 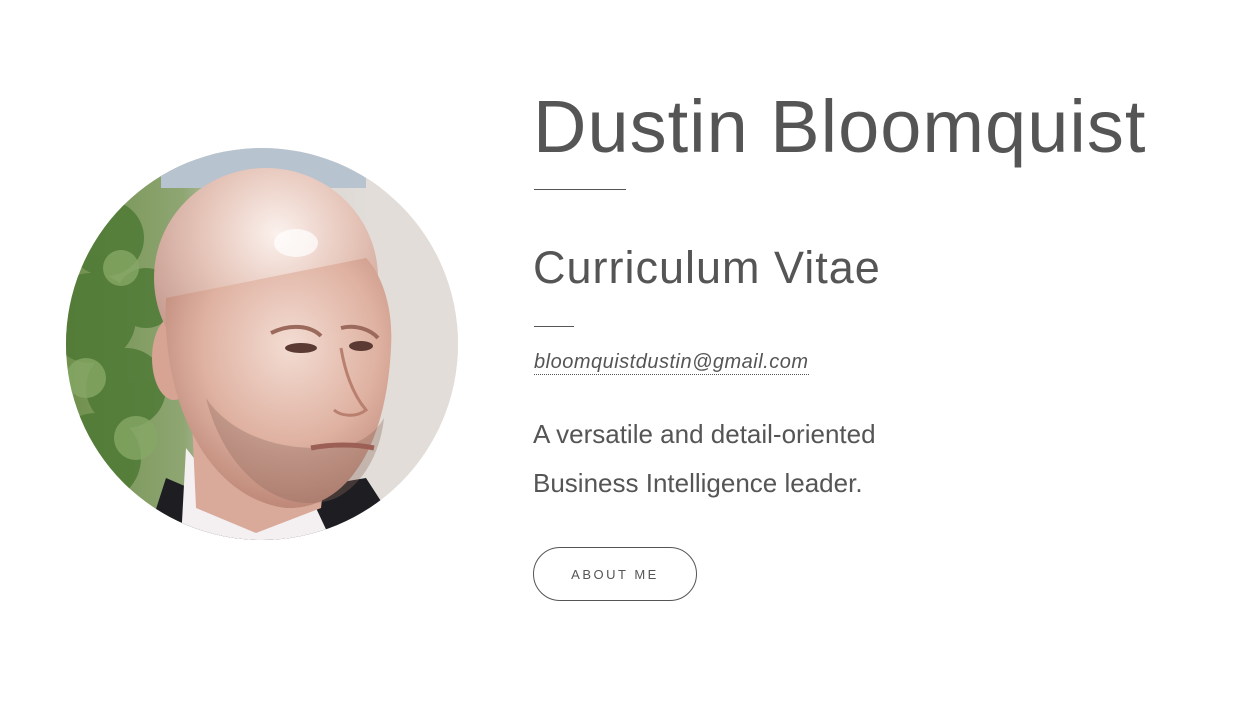 What do you see at coordinates (554, 326) in the screenshot?
I see `subtitle-divider` at bounding box center [554, 326].